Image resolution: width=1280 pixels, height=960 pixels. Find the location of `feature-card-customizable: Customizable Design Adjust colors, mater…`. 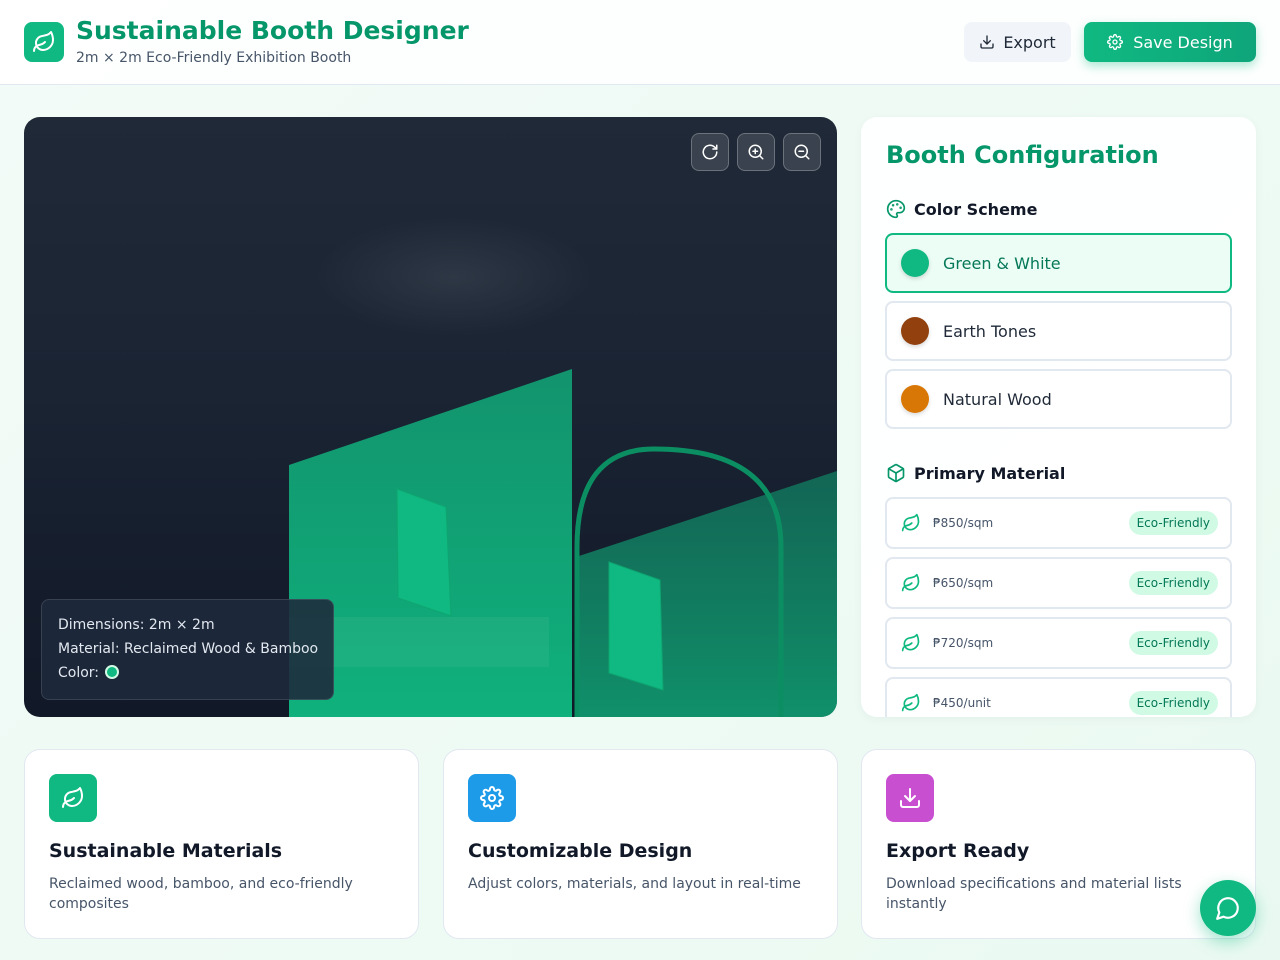

feature-card-customizable: Customizable Design Adjust colors, mater… is located at coordinates (640, 844).